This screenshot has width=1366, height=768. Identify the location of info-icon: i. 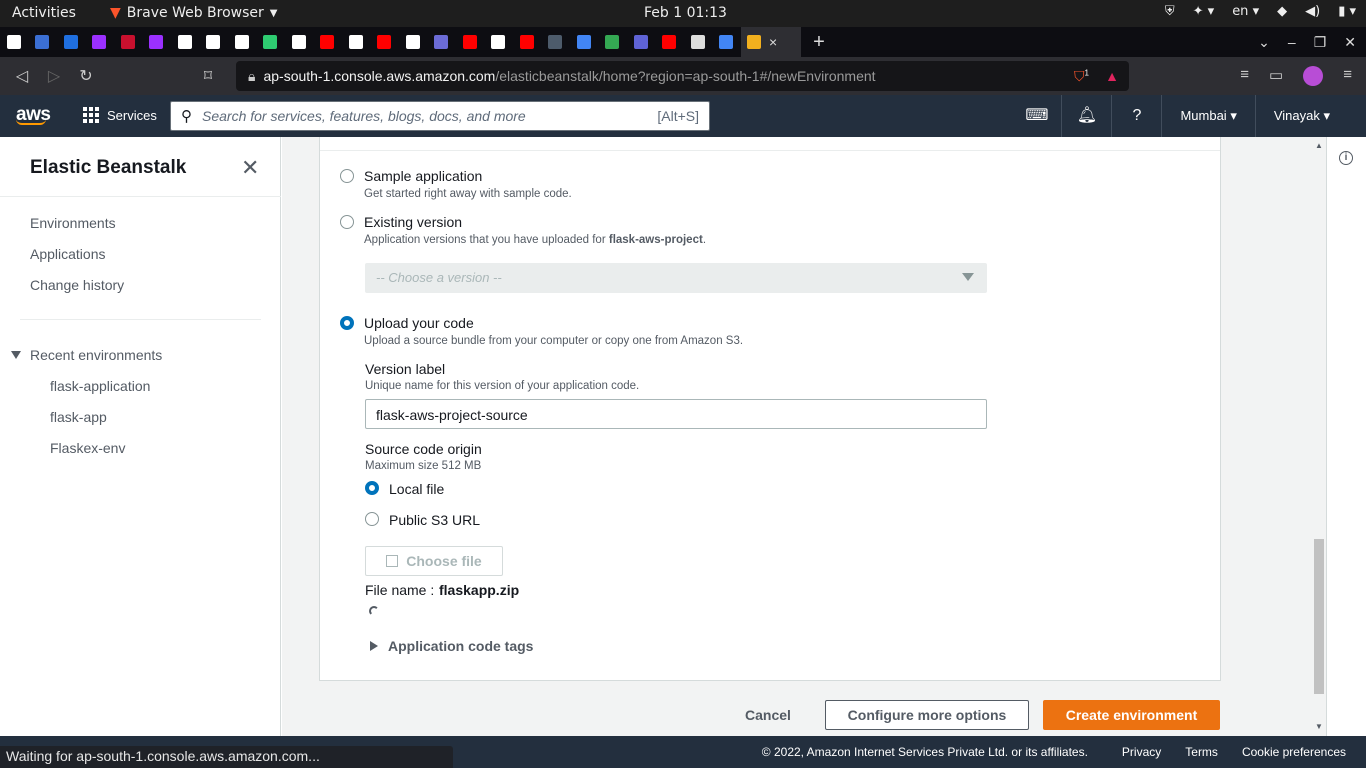
(1346, 158).